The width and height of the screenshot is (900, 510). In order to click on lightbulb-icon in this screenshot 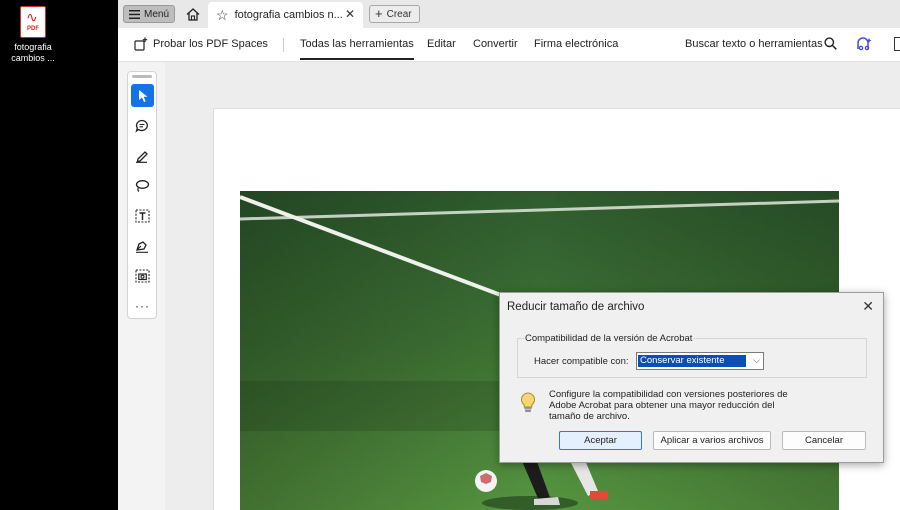, I will do `click(528, 404)`.